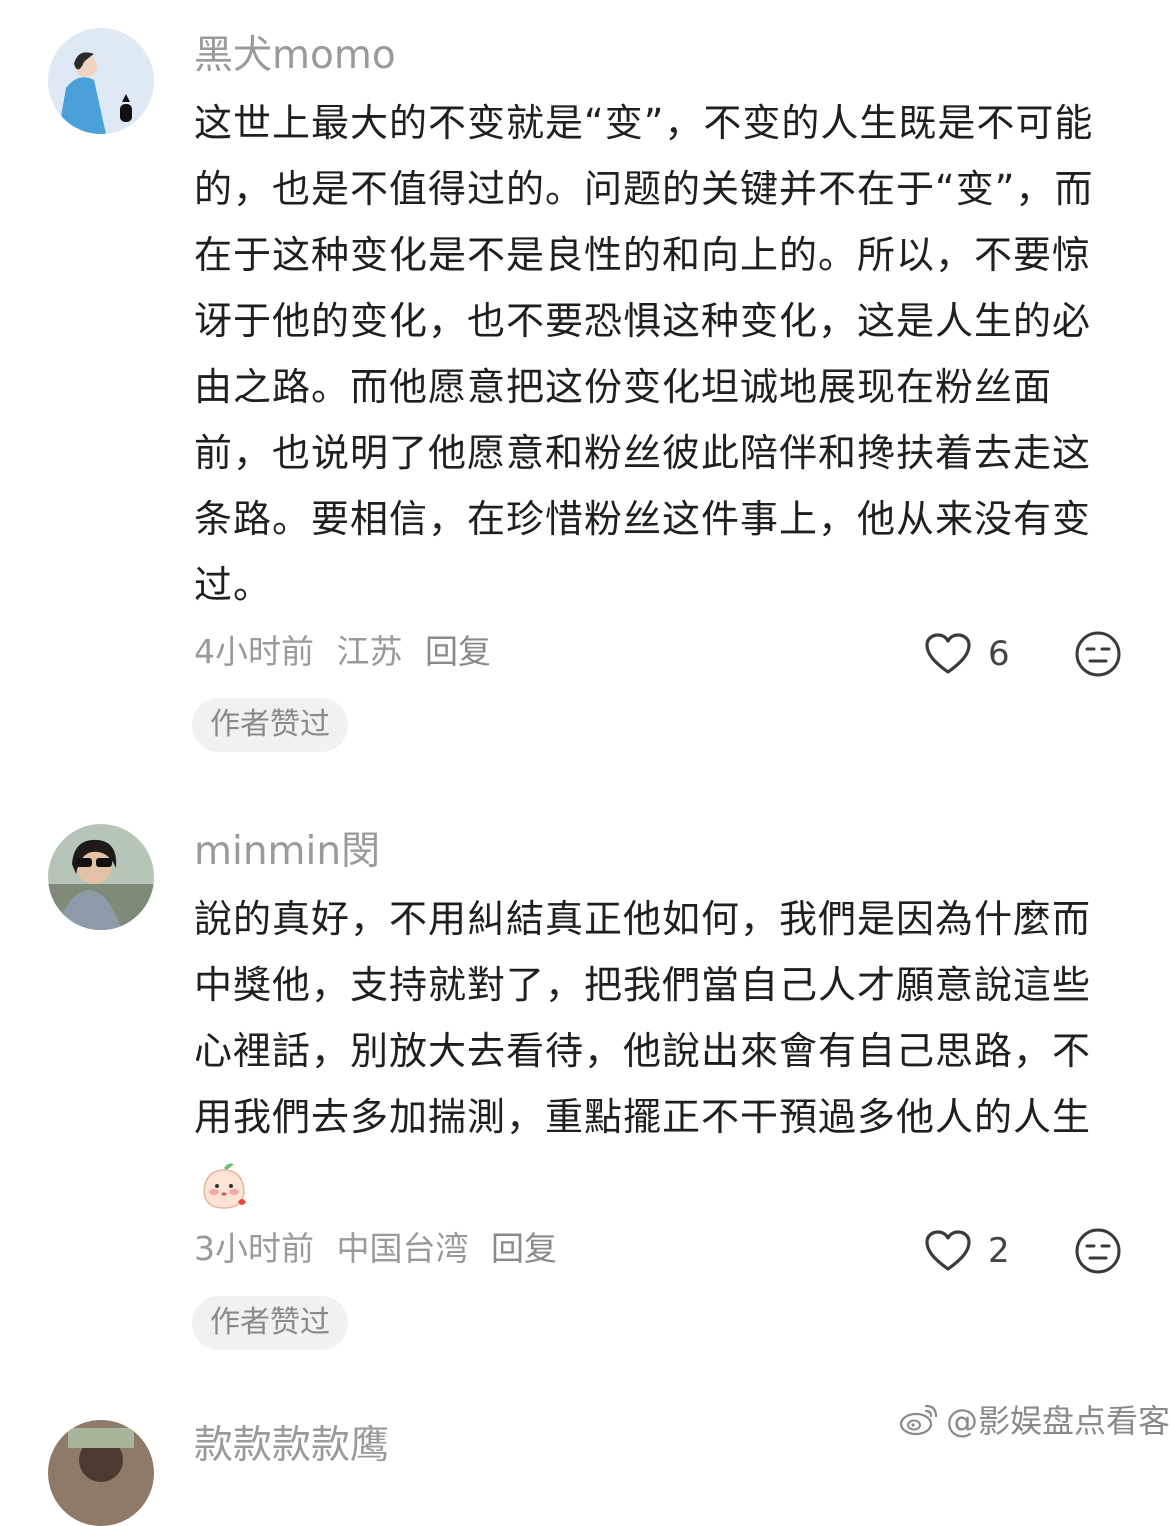 The width and height of the screenshot is (1170, 1526). What do you see at coordinates (918, 1420) in the screenshot?
I see `weibo-logo-icon` at bounding box center [918, 1420].